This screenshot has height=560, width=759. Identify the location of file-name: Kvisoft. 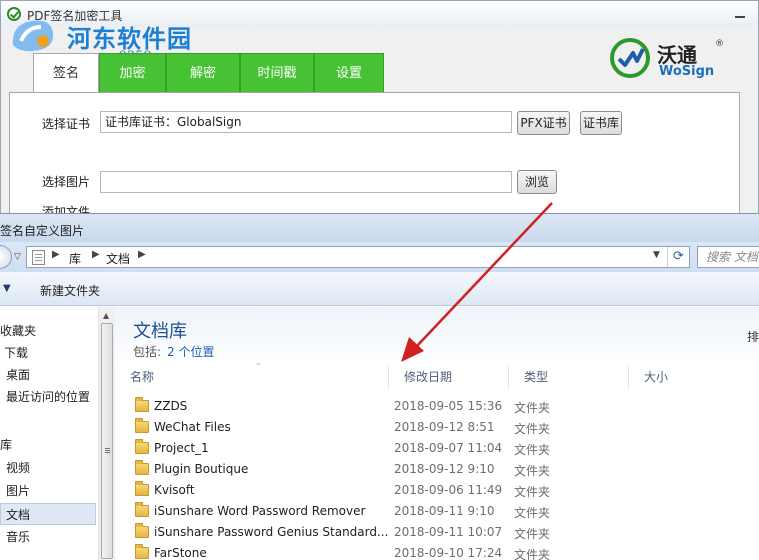
(174, 490).